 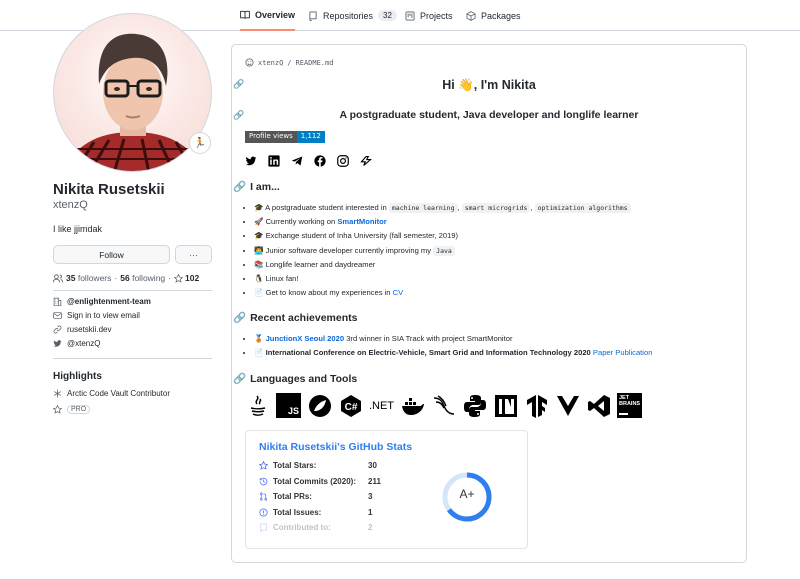 I want to click on stars-link: 102, so click(x=186, y=278).